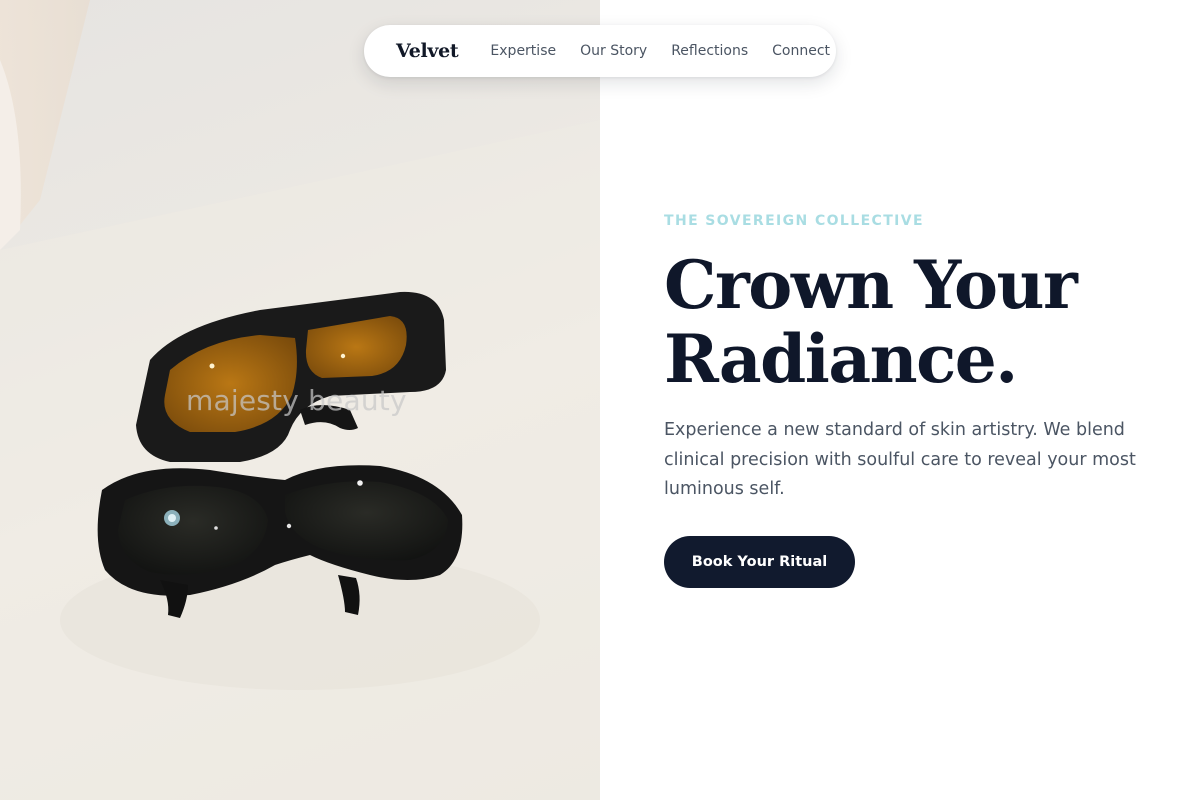 The width and height of the screenshot is (1200, 800). I want to click on image-watermark: majesty beauty, so click(296, 400).